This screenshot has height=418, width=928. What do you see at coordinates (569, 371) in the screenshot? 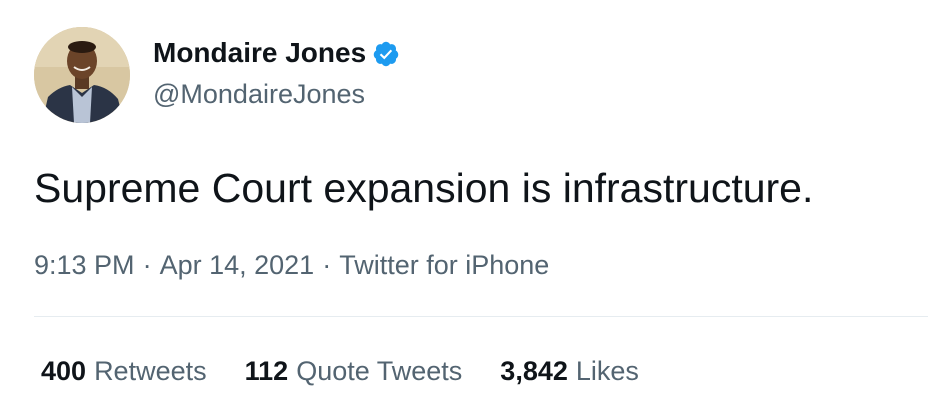
I see `likes-stat: 3,842 Likes` at bounding box center [569, 371].